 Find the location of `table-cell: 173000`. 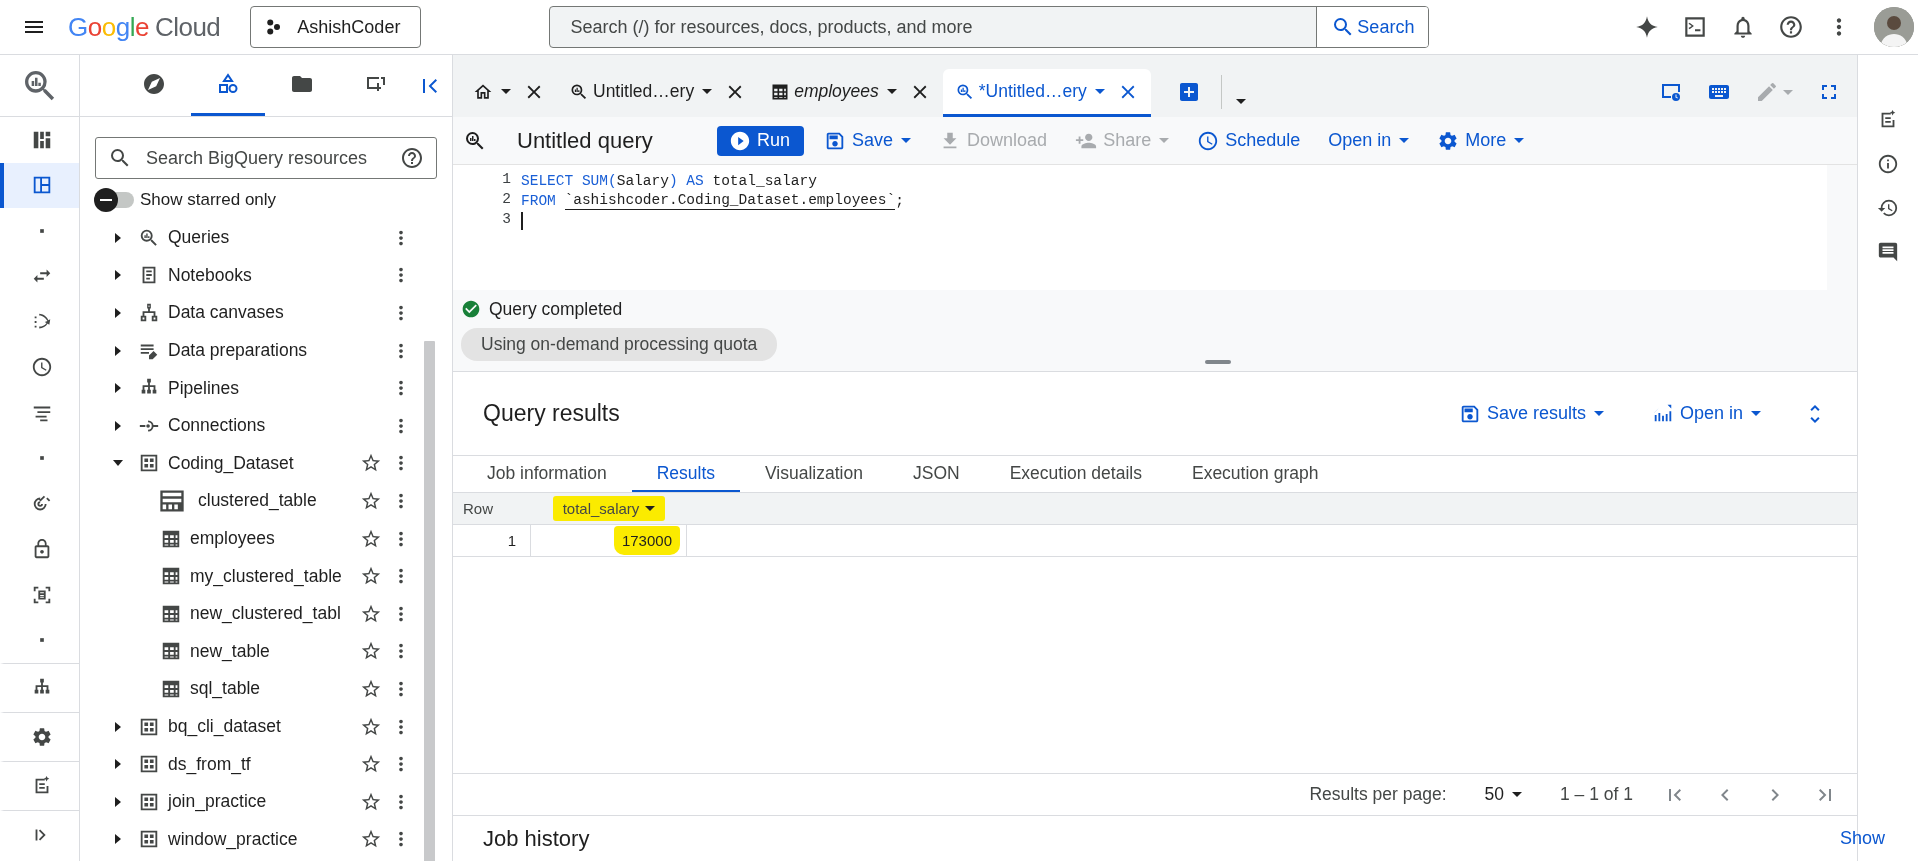

table-cell: 173000 is located at coordinates (646, 540).